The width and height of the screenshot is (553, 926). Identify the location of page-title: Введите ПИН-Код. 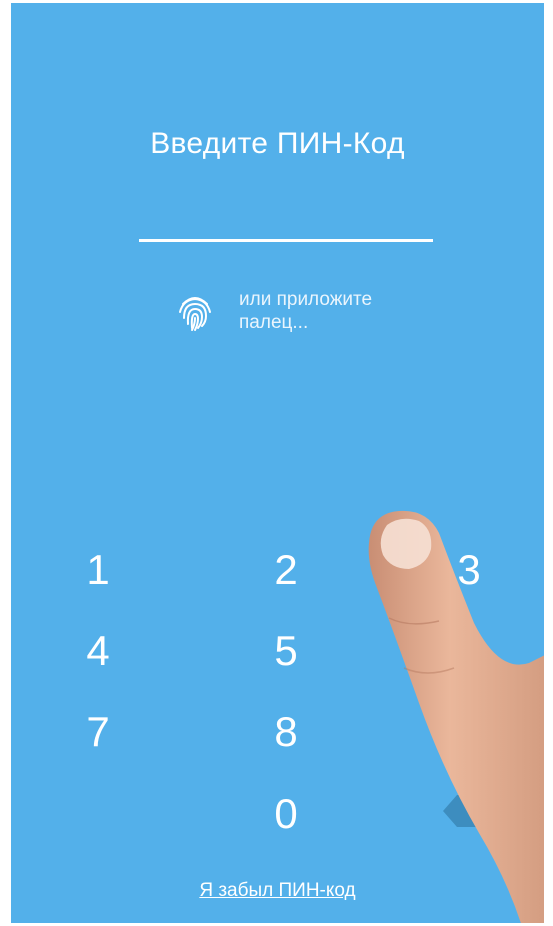
(277, 143).